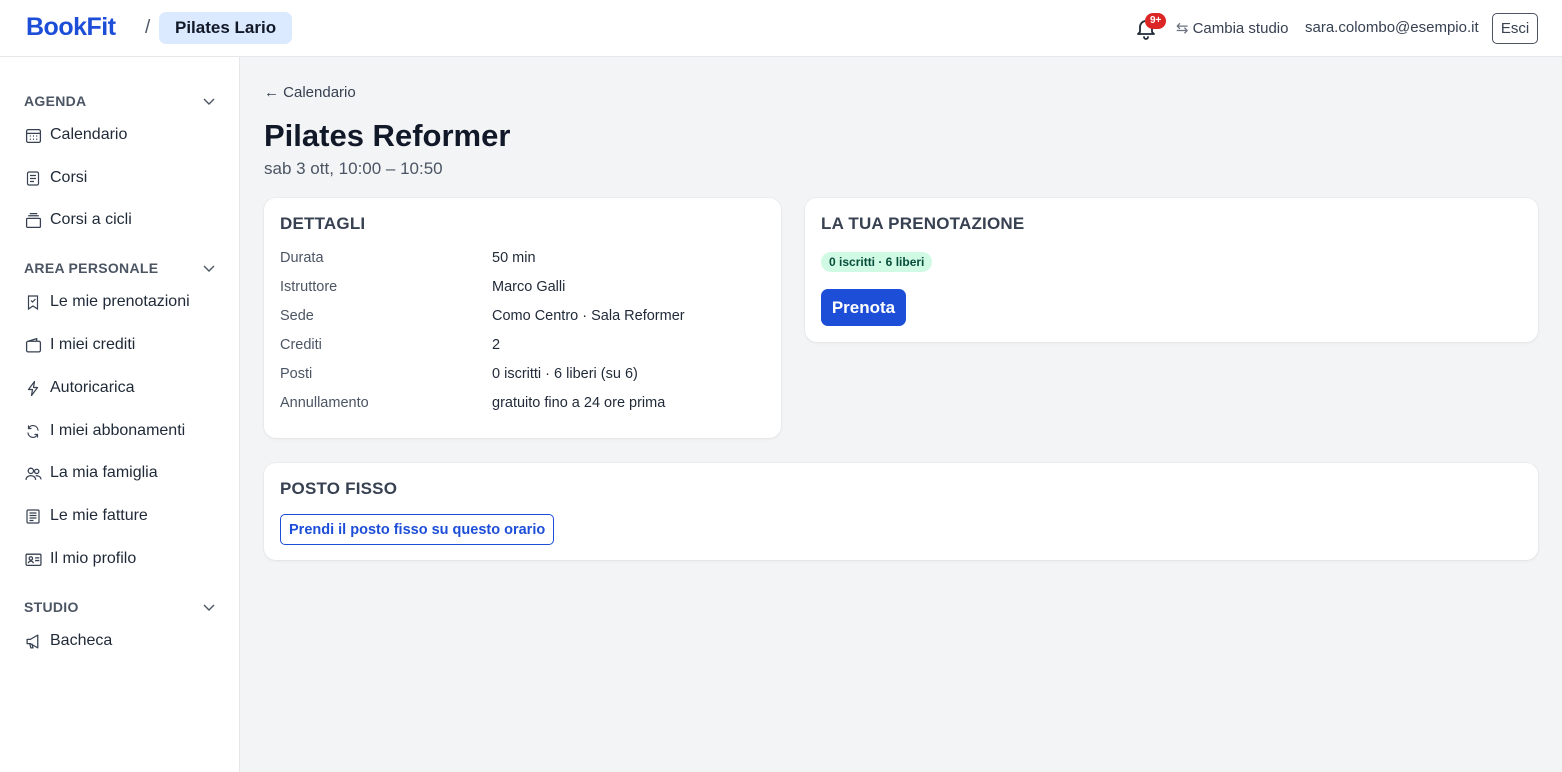 The height and width of the screenshot is (772, 1562). What do you see at coordinates (120, 101) in the screenshot?
I see `sidebar-section-agenda: AGENDA` at bounding box center [120, 101].